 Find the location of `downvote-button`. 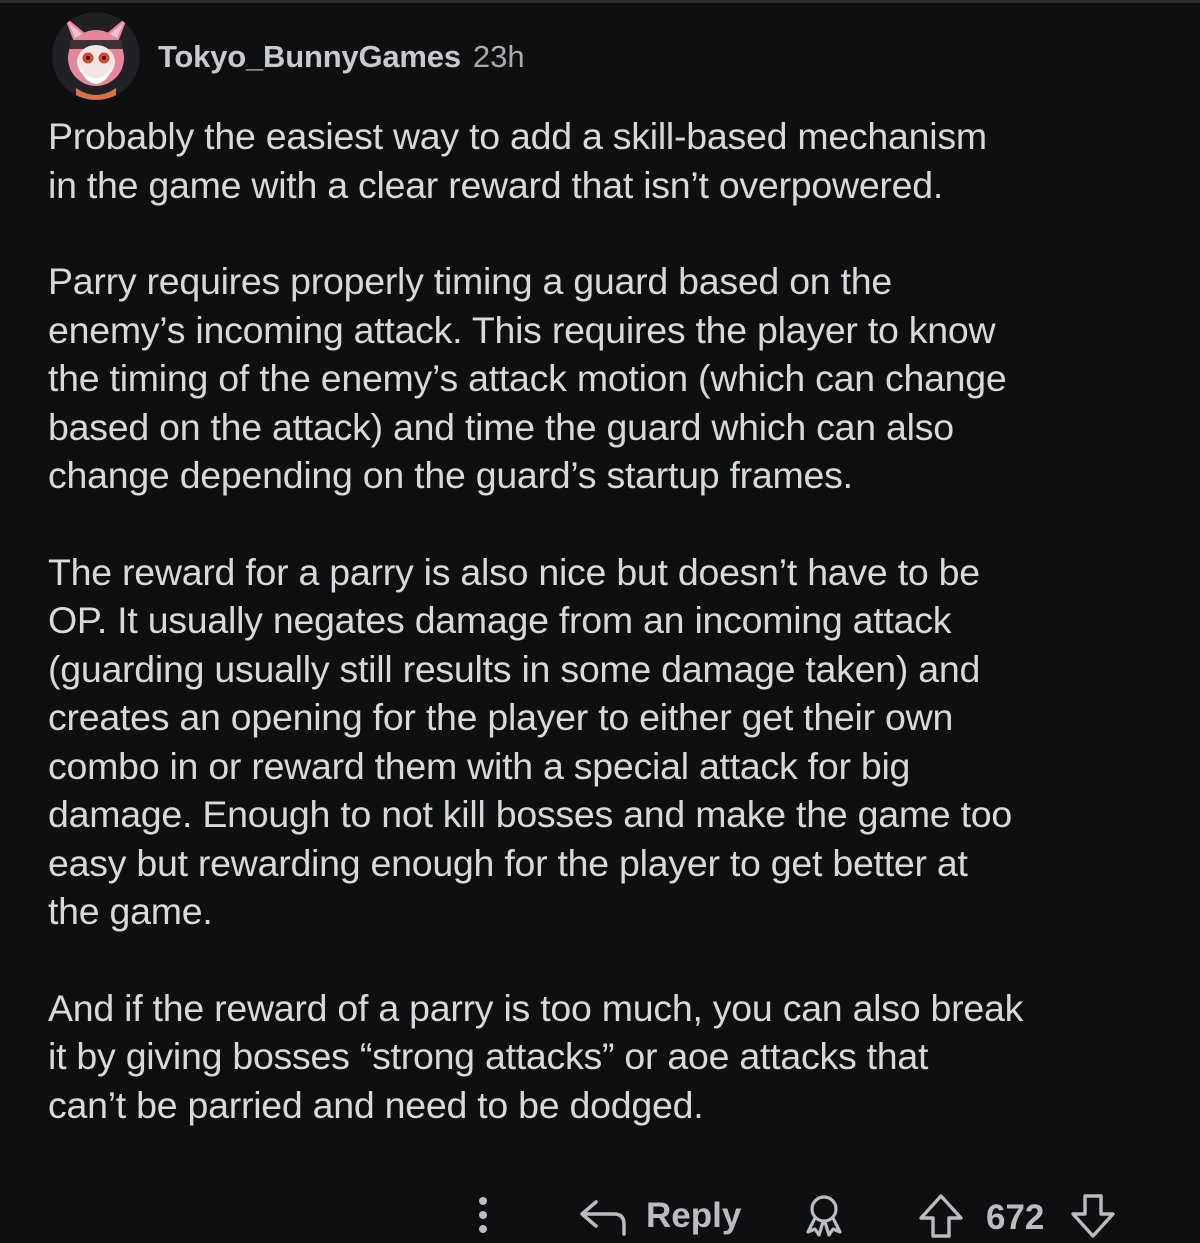

downvote-button is located at coordinates (1093, 1216).